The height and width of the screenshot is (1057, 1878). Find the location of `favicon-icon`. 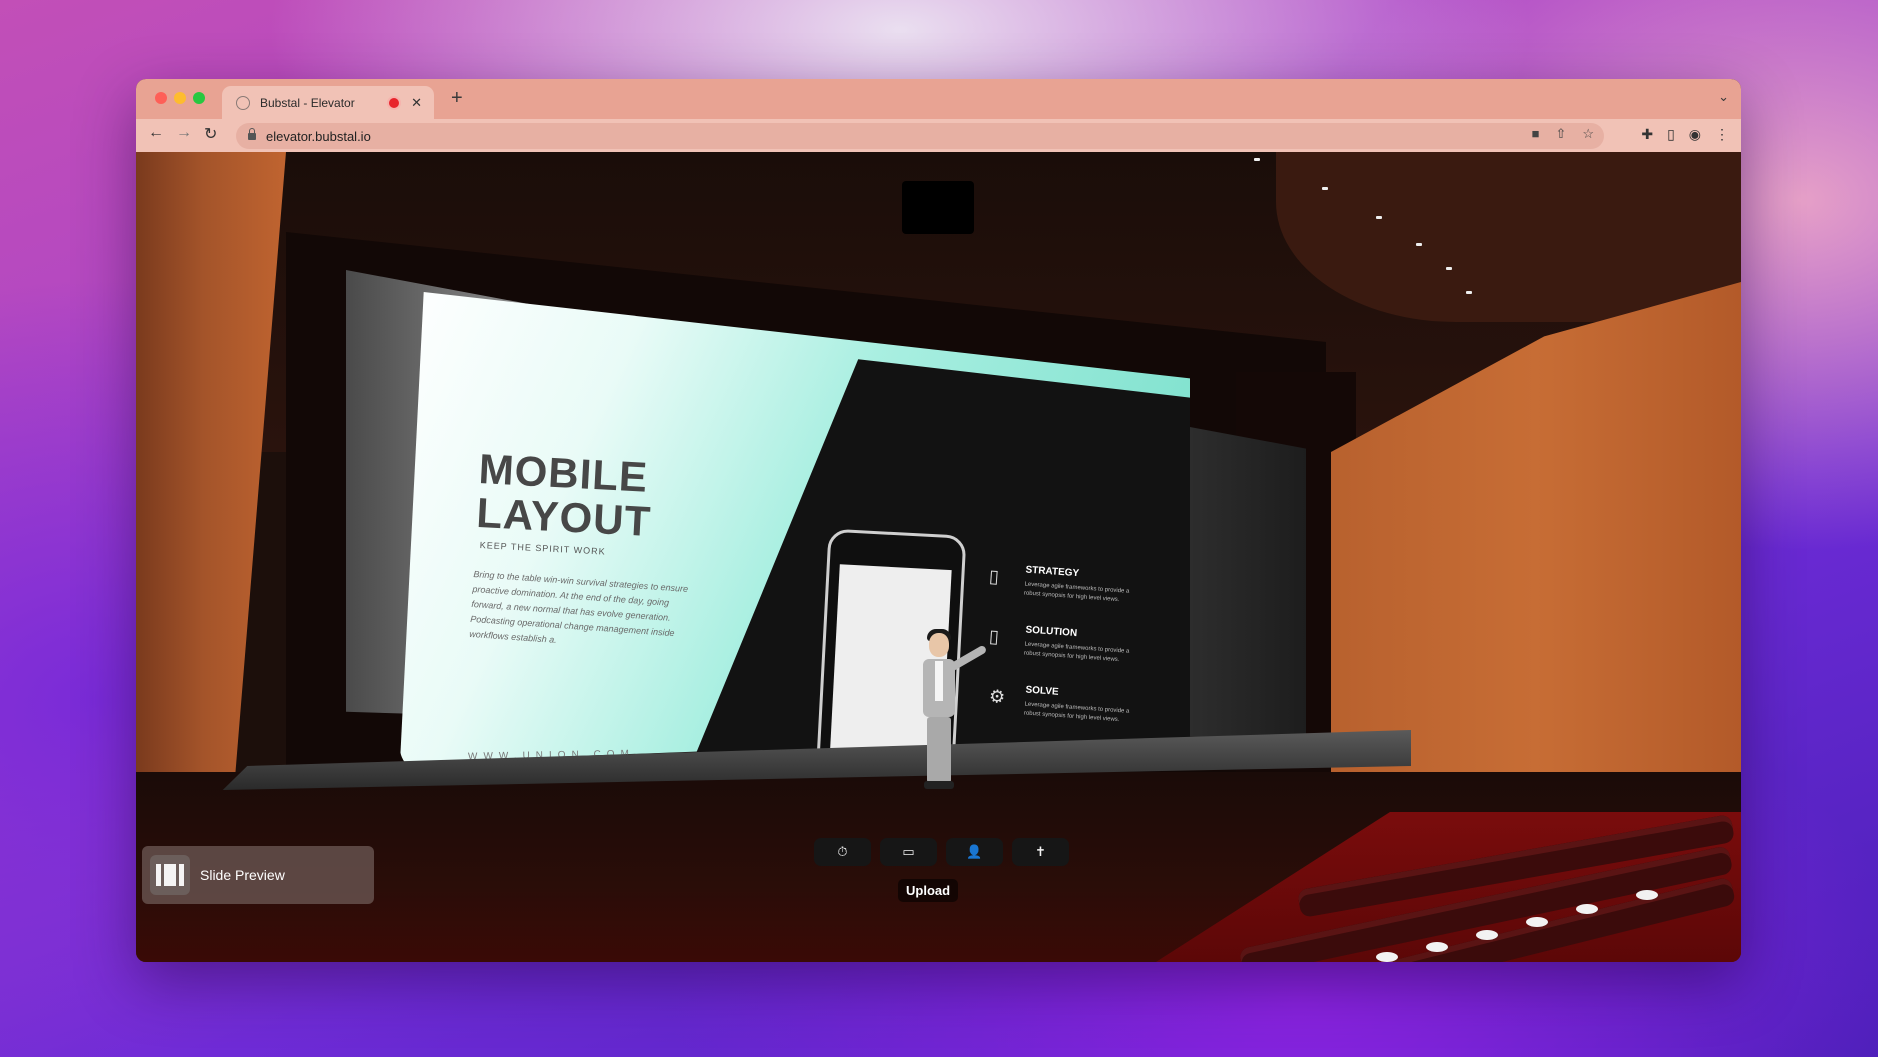

favicon-icon is located at coordinates (243, 102).